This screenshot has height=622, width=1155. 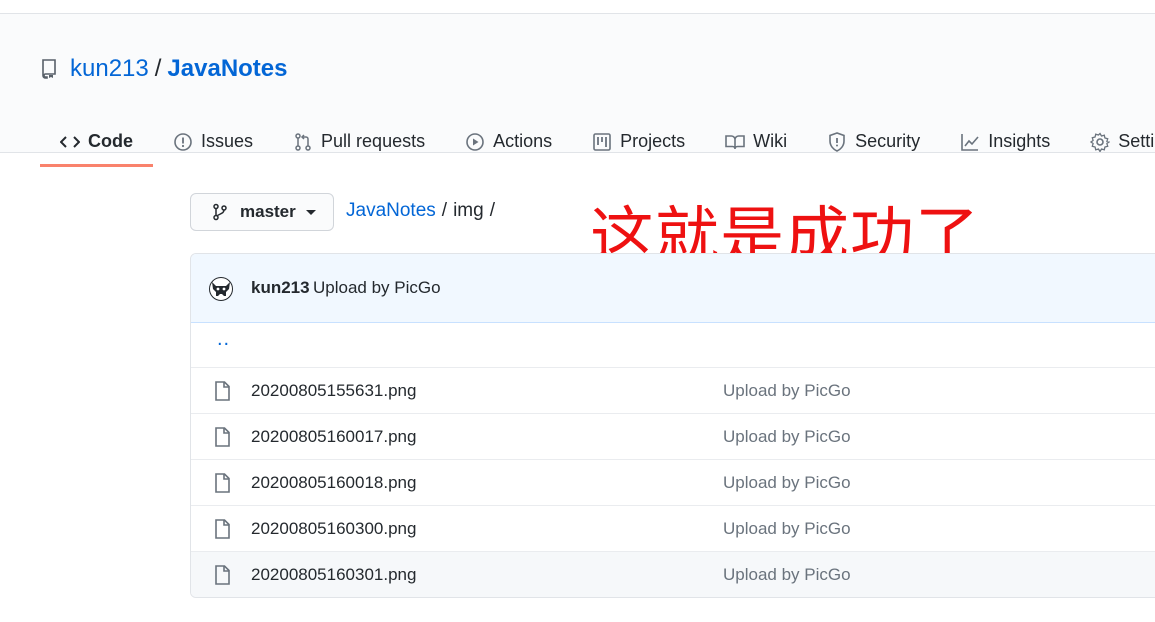 I want to click on breadcrumb: JavaNotes / img /, so click(x=423, y=211).